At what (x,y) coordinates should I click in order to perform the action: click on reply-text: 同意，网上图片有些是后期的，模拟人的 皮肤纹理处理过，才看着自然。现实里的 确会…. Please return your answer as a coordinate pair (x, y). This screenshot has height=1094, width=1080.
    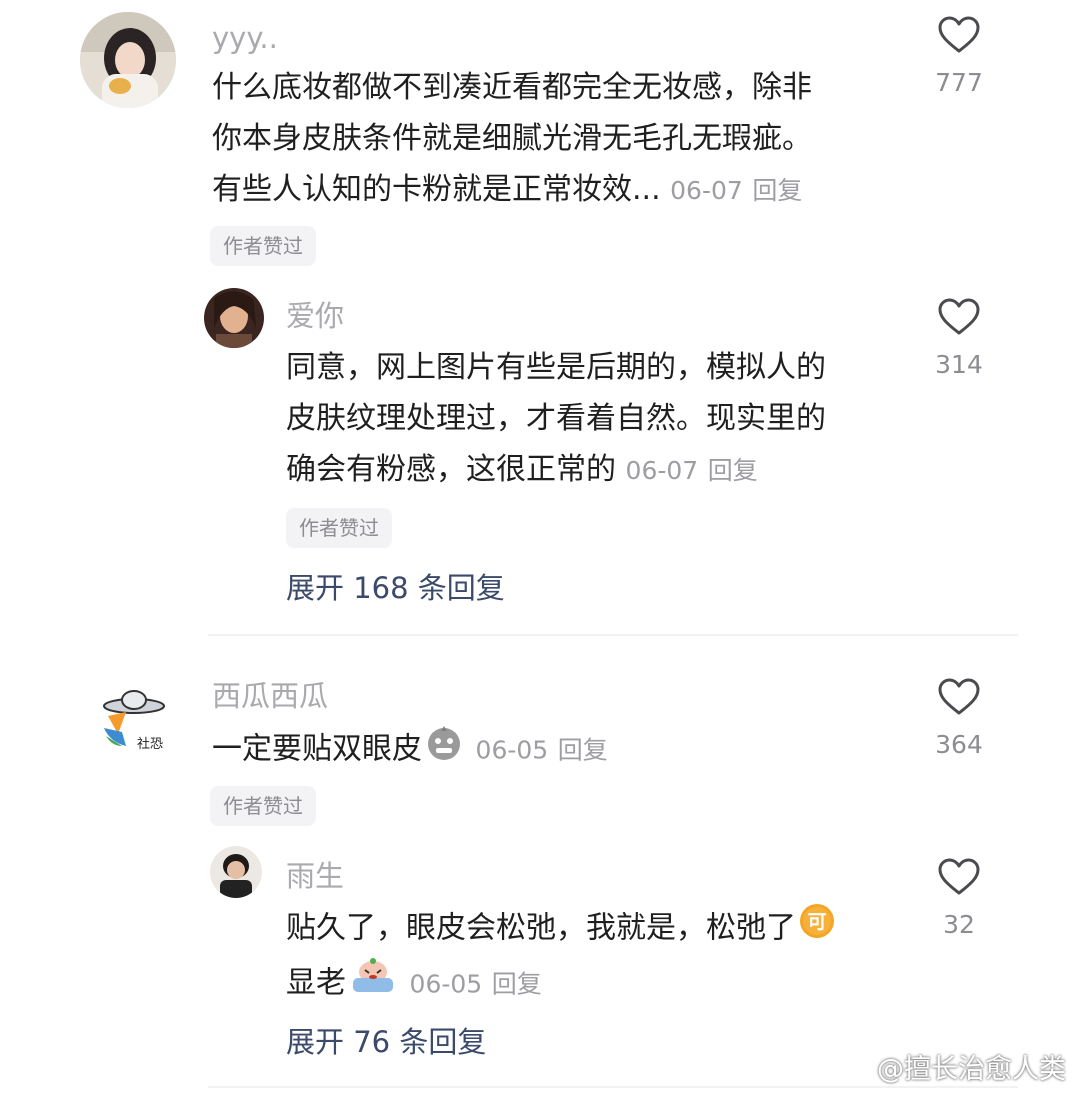
    Looking at the image, I should click on (596, 419).